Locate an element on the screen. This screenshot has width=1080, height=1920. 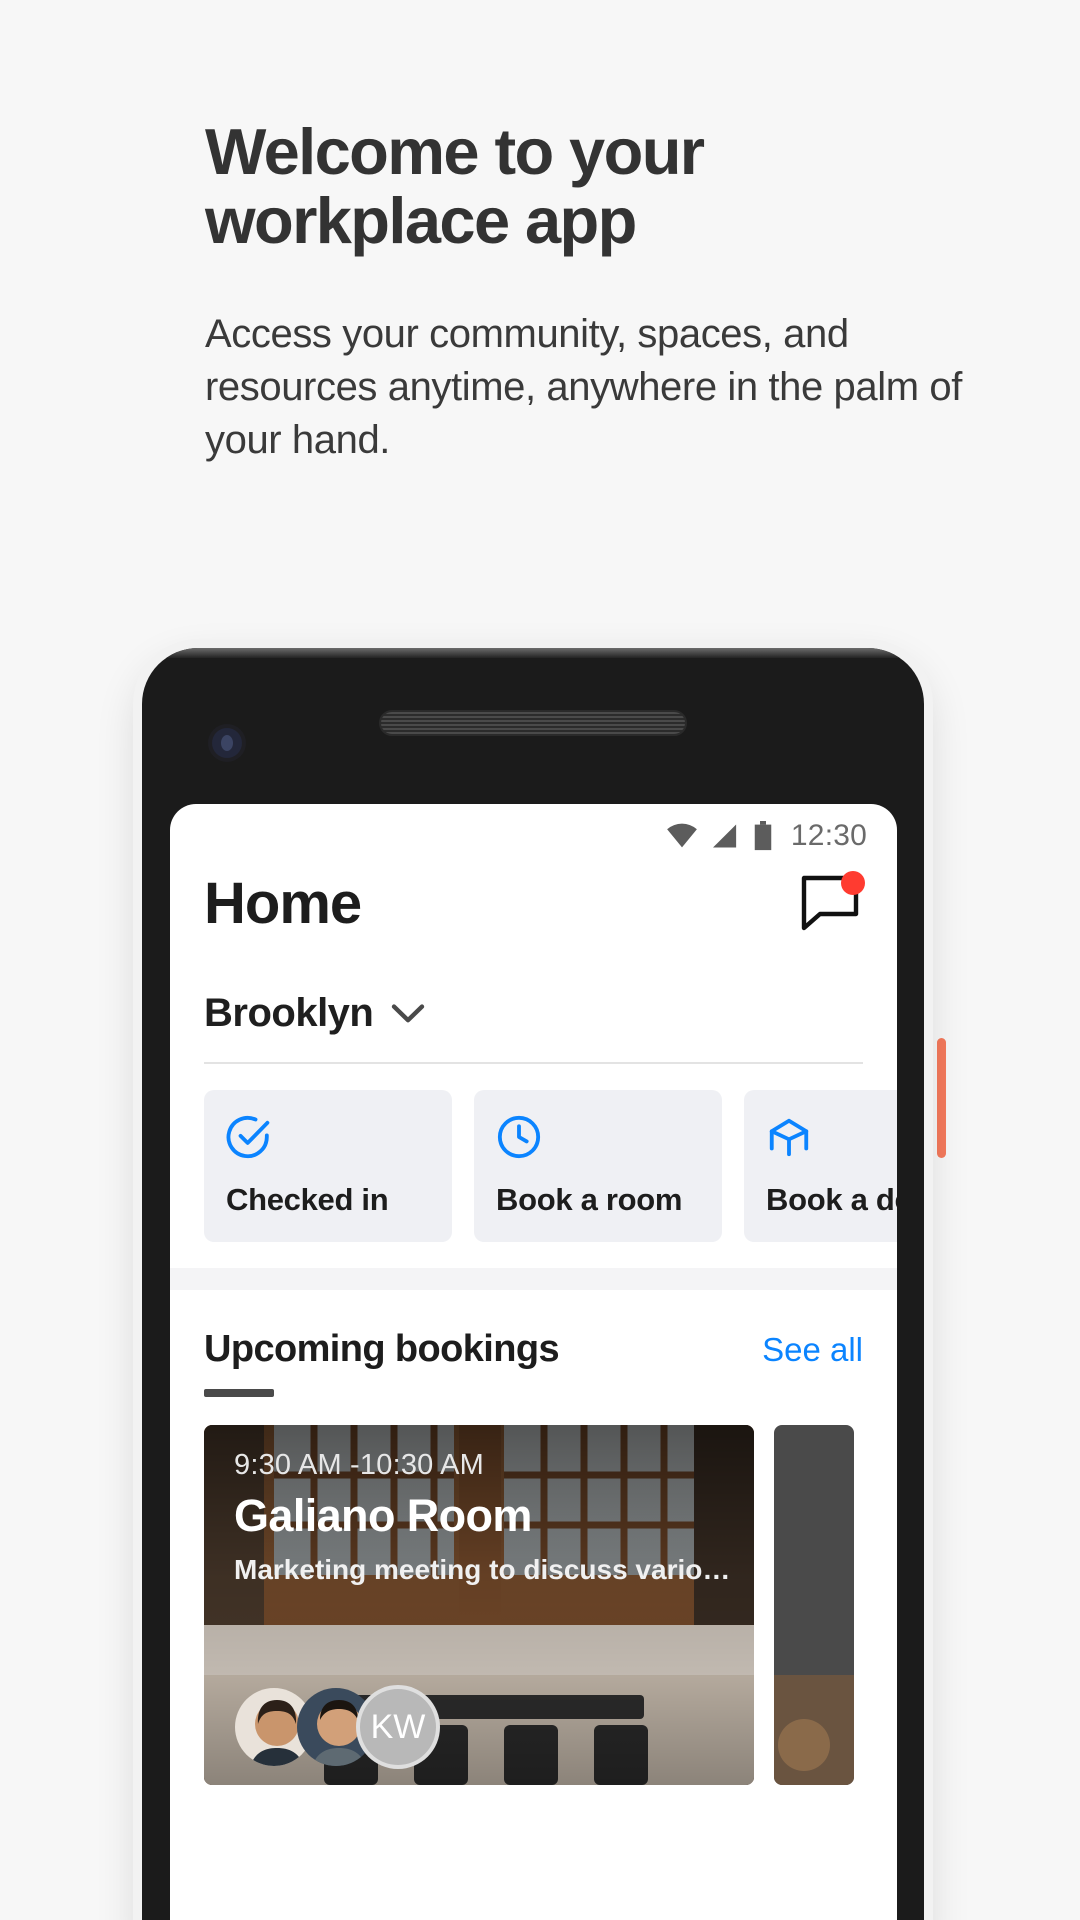
upcoming-bookings-header: Upcoming bookings See all is located at coordinates (533, 1330).